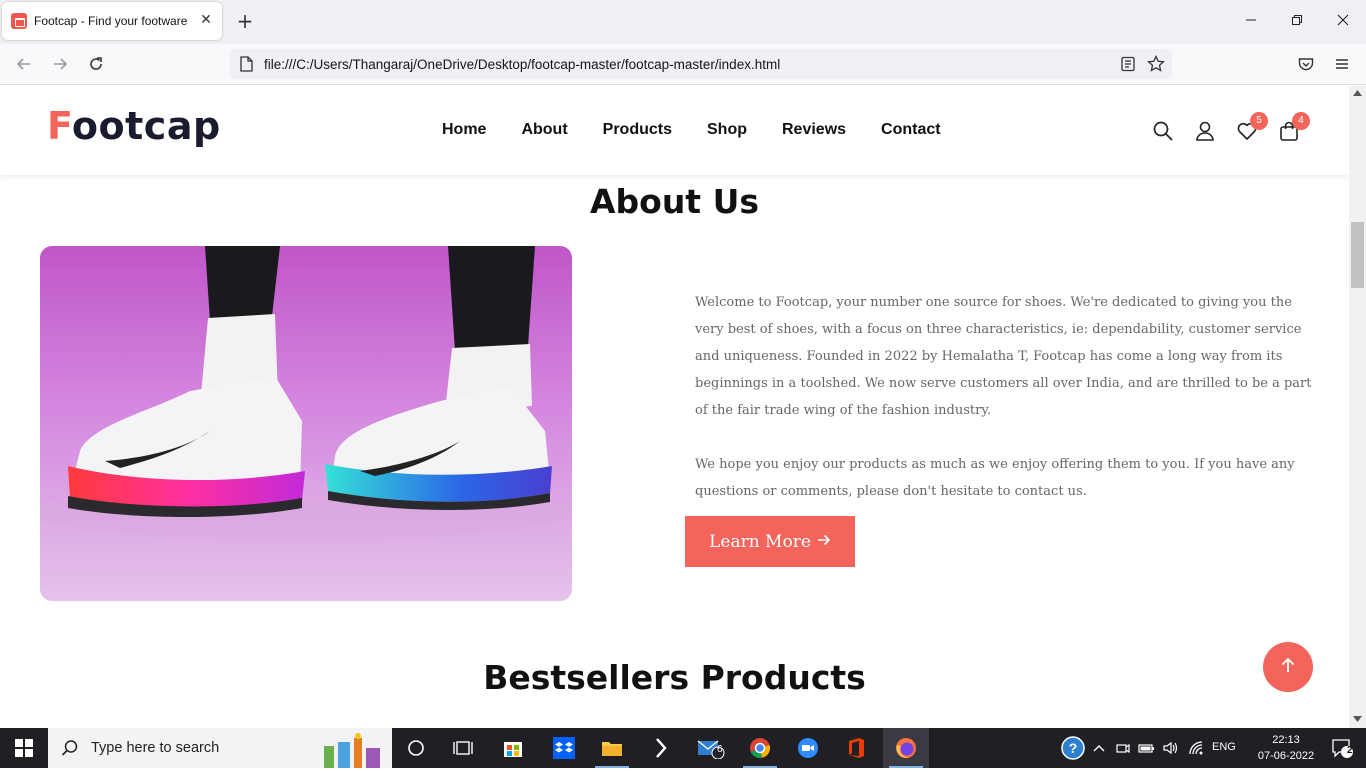  What do you see at coordinates (1251, 22) in the screenshot?
I see `minimize-icon` at bounding box center [1251, 22].